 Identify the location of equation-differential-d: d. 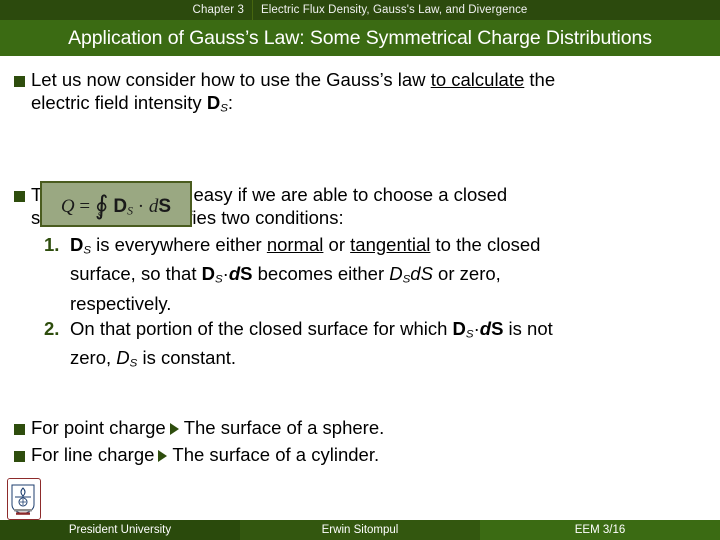
(153, 206).